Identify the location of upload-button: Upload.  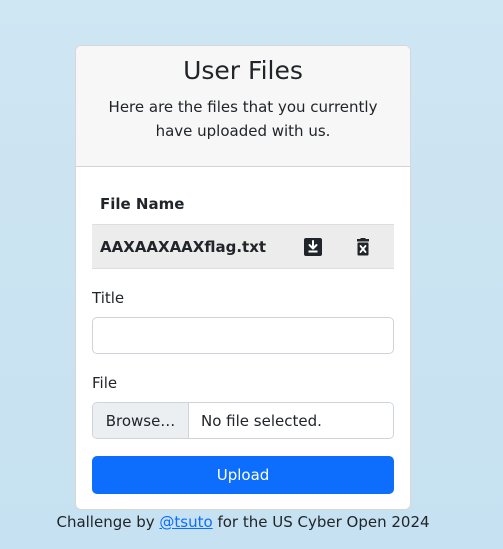
(243, 475).